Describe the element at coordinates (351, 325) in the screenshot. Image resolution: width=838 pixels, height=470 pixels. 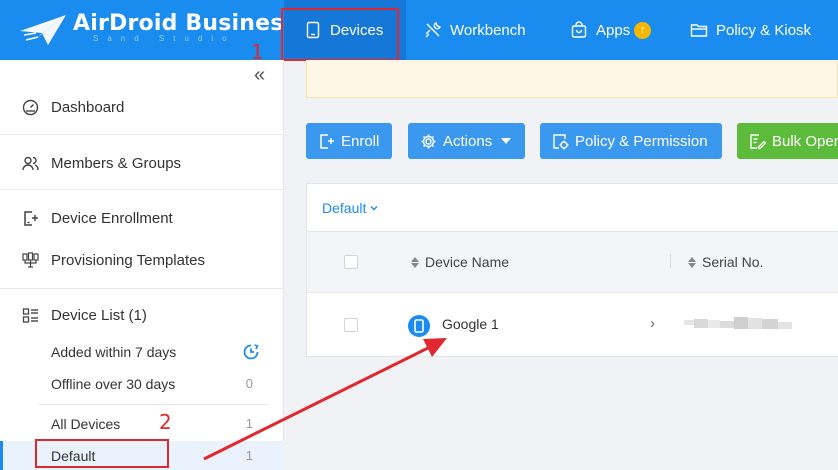
I see `row-checkbox` at that location.